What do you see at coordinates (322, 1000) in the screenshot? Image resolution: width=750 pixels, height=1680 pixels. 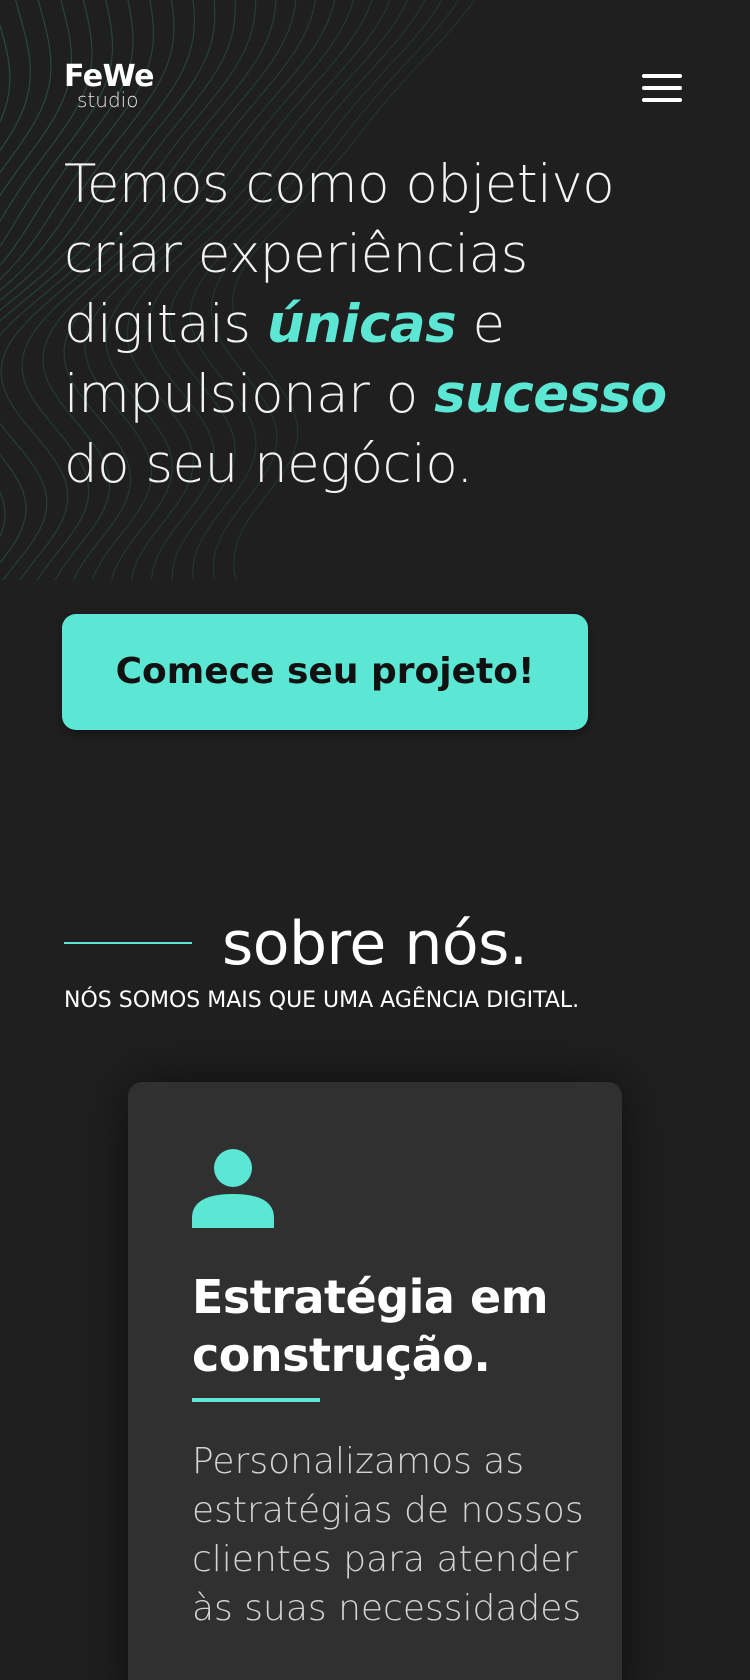 I see `about-subtitle: NÓS SOMOS MAIS QUE UMA AGÊNCIA DIGITAL.` at bounding box center [322, 1000].